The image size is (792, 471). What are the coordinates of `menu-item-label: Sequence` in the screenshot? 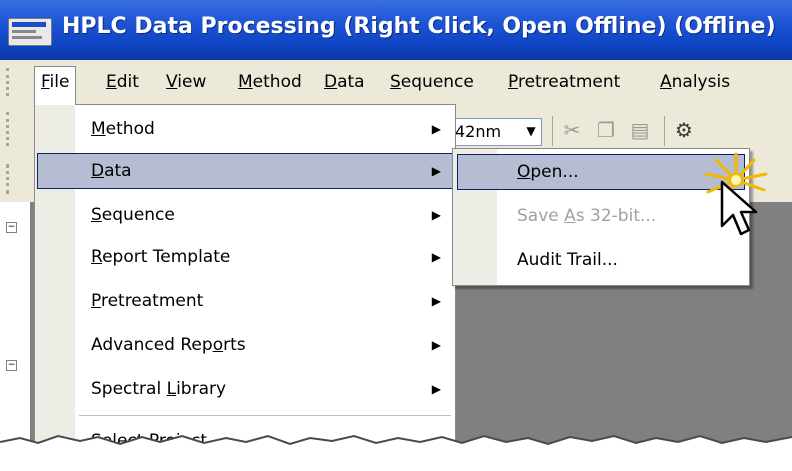 It's located at (133, 215).